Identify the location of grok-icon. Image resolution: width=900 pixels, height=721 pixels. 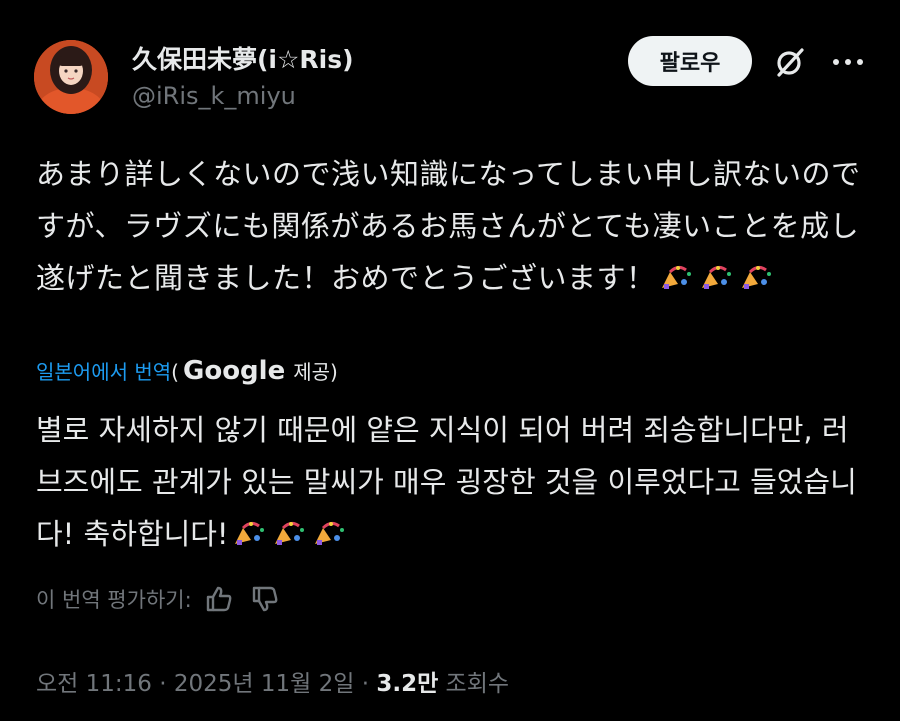
(790, 62).